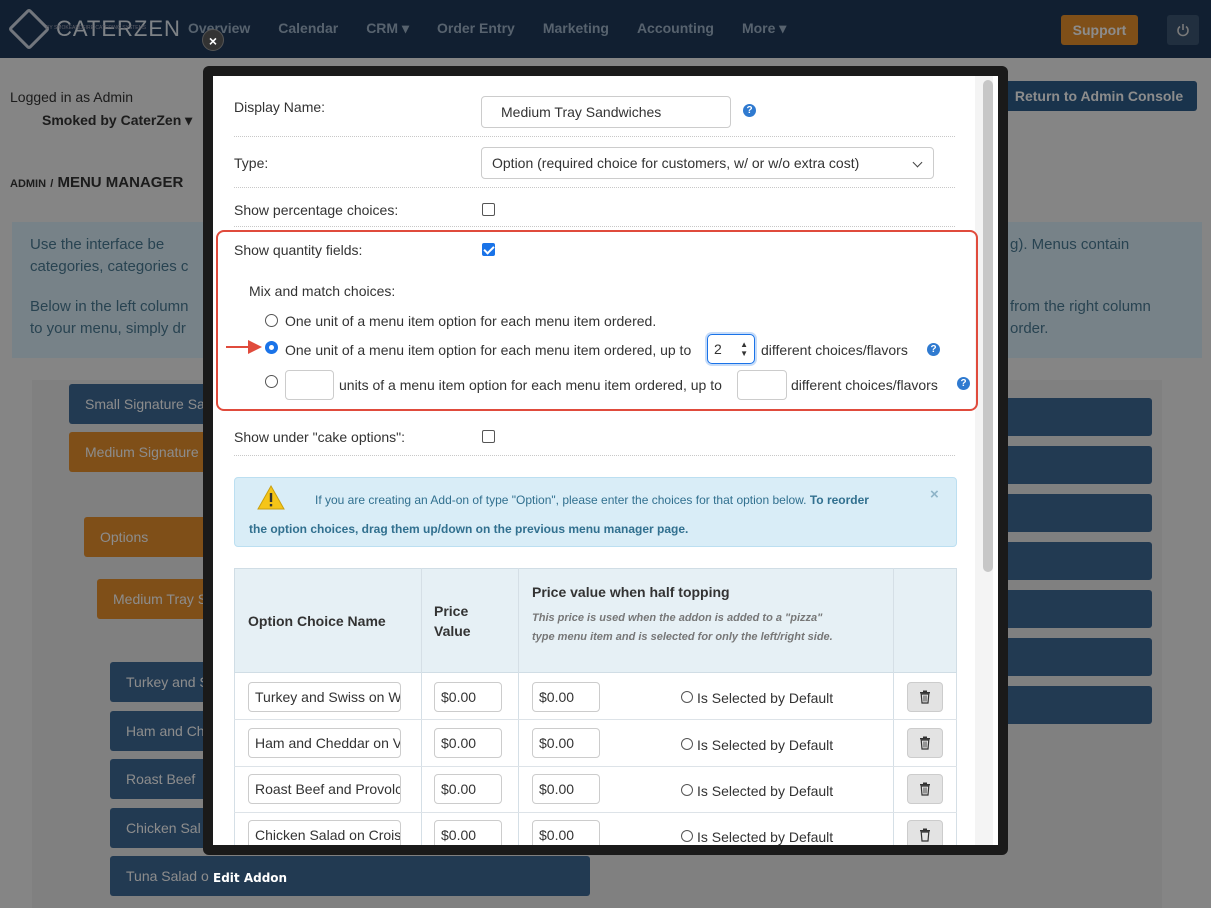  Describe the element at coordinates (322, 291) in the screenshot. I see `mix-match-label: Mix and match choices:` at that location.